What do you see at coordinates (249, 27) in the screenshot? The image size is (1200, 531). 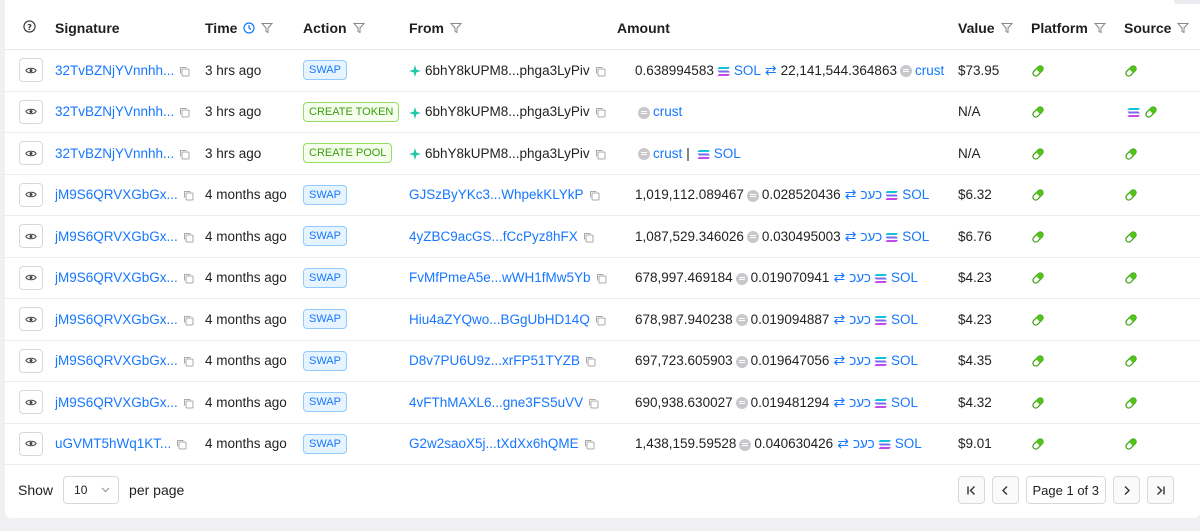 I see `clock-icon` at bounding box center [249, 27].